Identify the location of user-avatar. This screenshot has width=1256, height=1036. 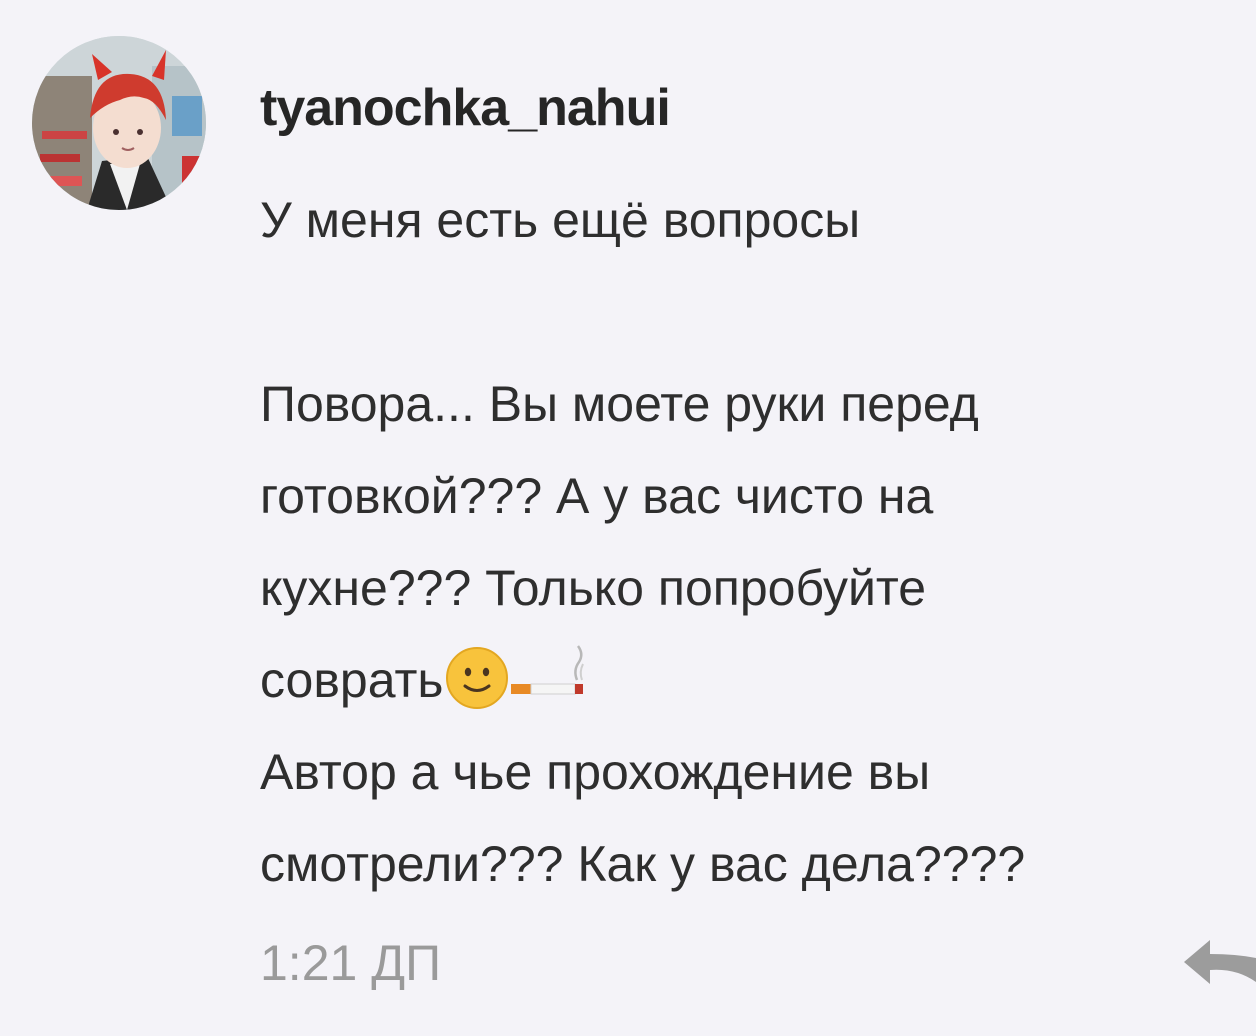
(119, 123).